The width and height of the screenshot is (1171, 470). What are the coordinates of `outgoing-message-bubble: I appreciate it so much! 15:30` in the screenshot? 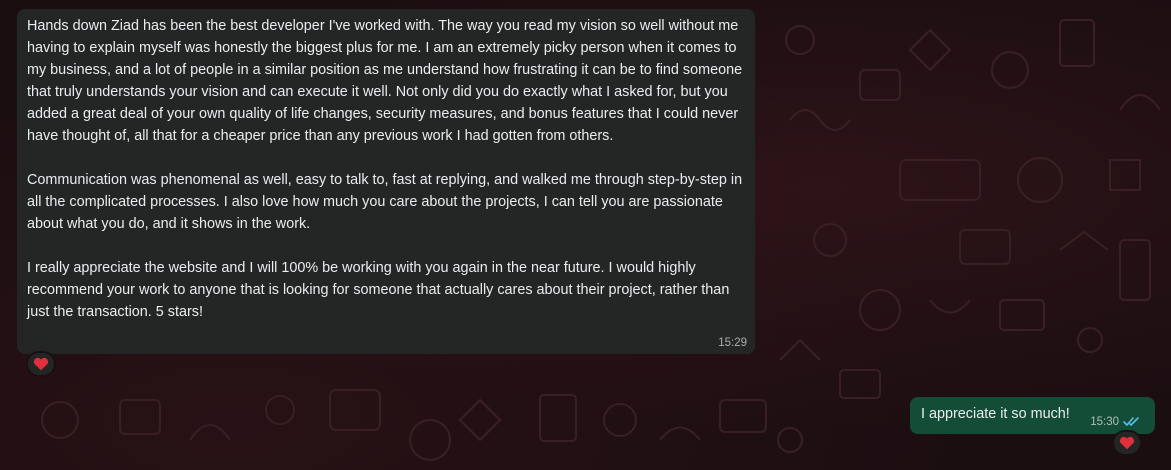 It's located at (1032, 415).